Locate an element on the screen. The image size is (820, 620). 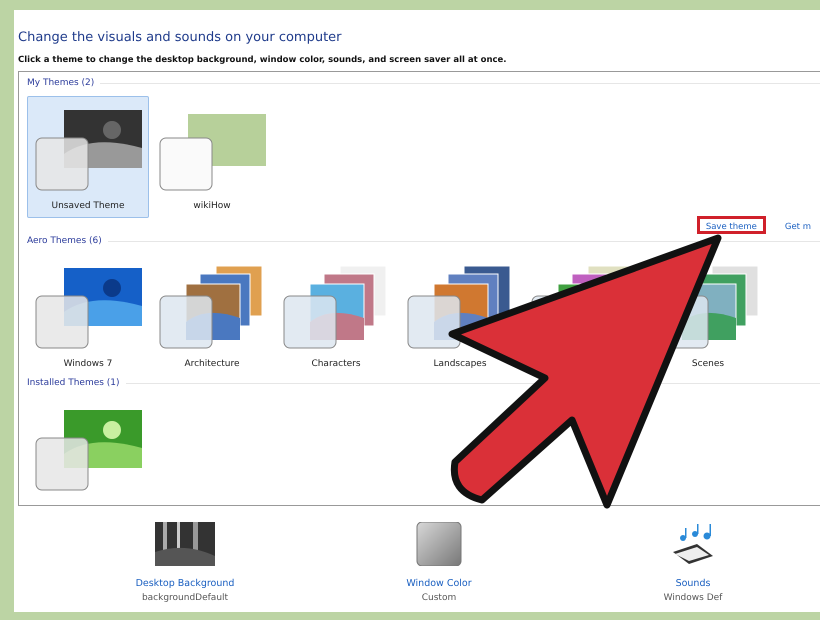
setting-value: Windows Def is located at coordinates (693, 598).